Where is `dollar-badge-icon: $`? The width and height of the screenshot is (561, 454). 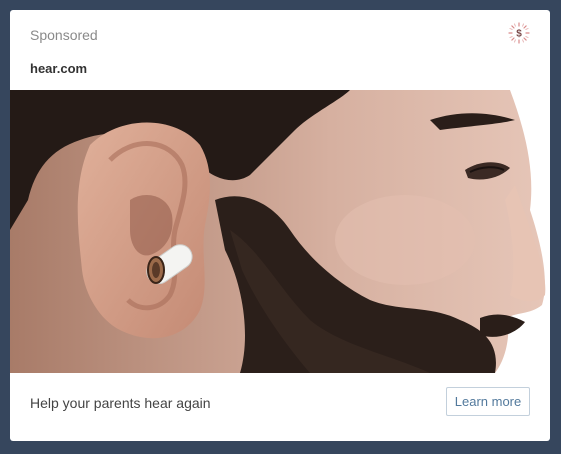
dollar-badge-icon: $ is located at coordinates (519, 33).